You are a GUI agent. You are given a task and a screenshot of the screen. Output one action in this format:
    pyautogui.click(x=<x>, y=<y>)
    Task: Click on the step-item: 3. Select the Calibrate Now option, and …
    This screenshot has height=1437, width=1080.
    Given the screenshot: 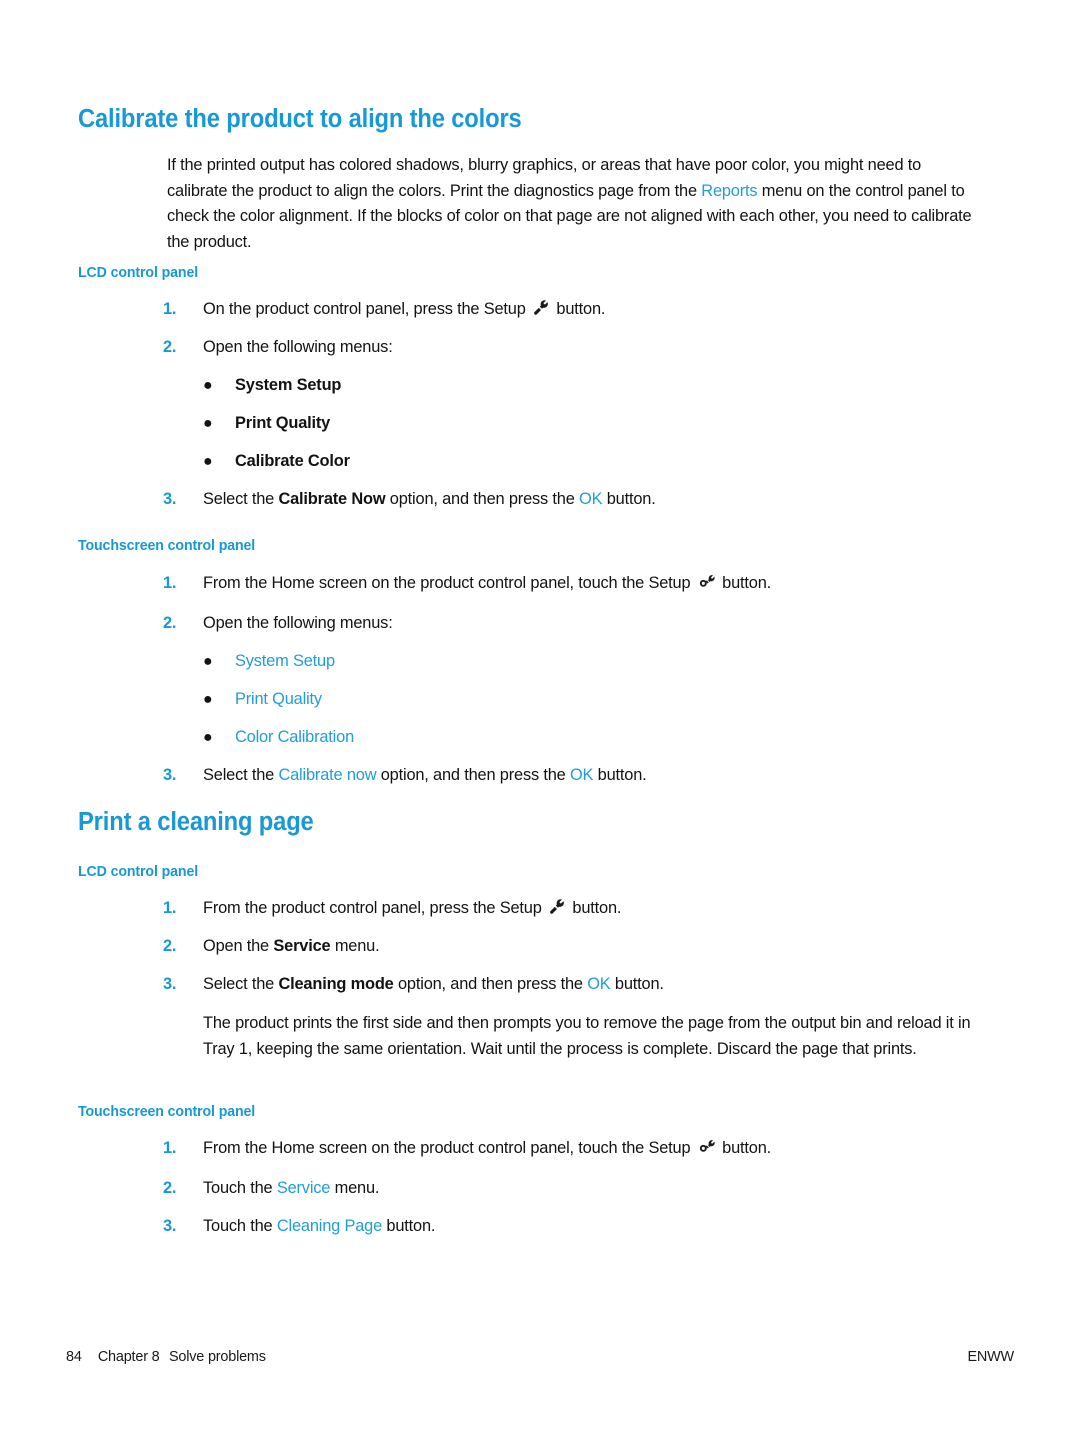 What is the action you would take?
    pyautogui.click(x=583, y=500)
    